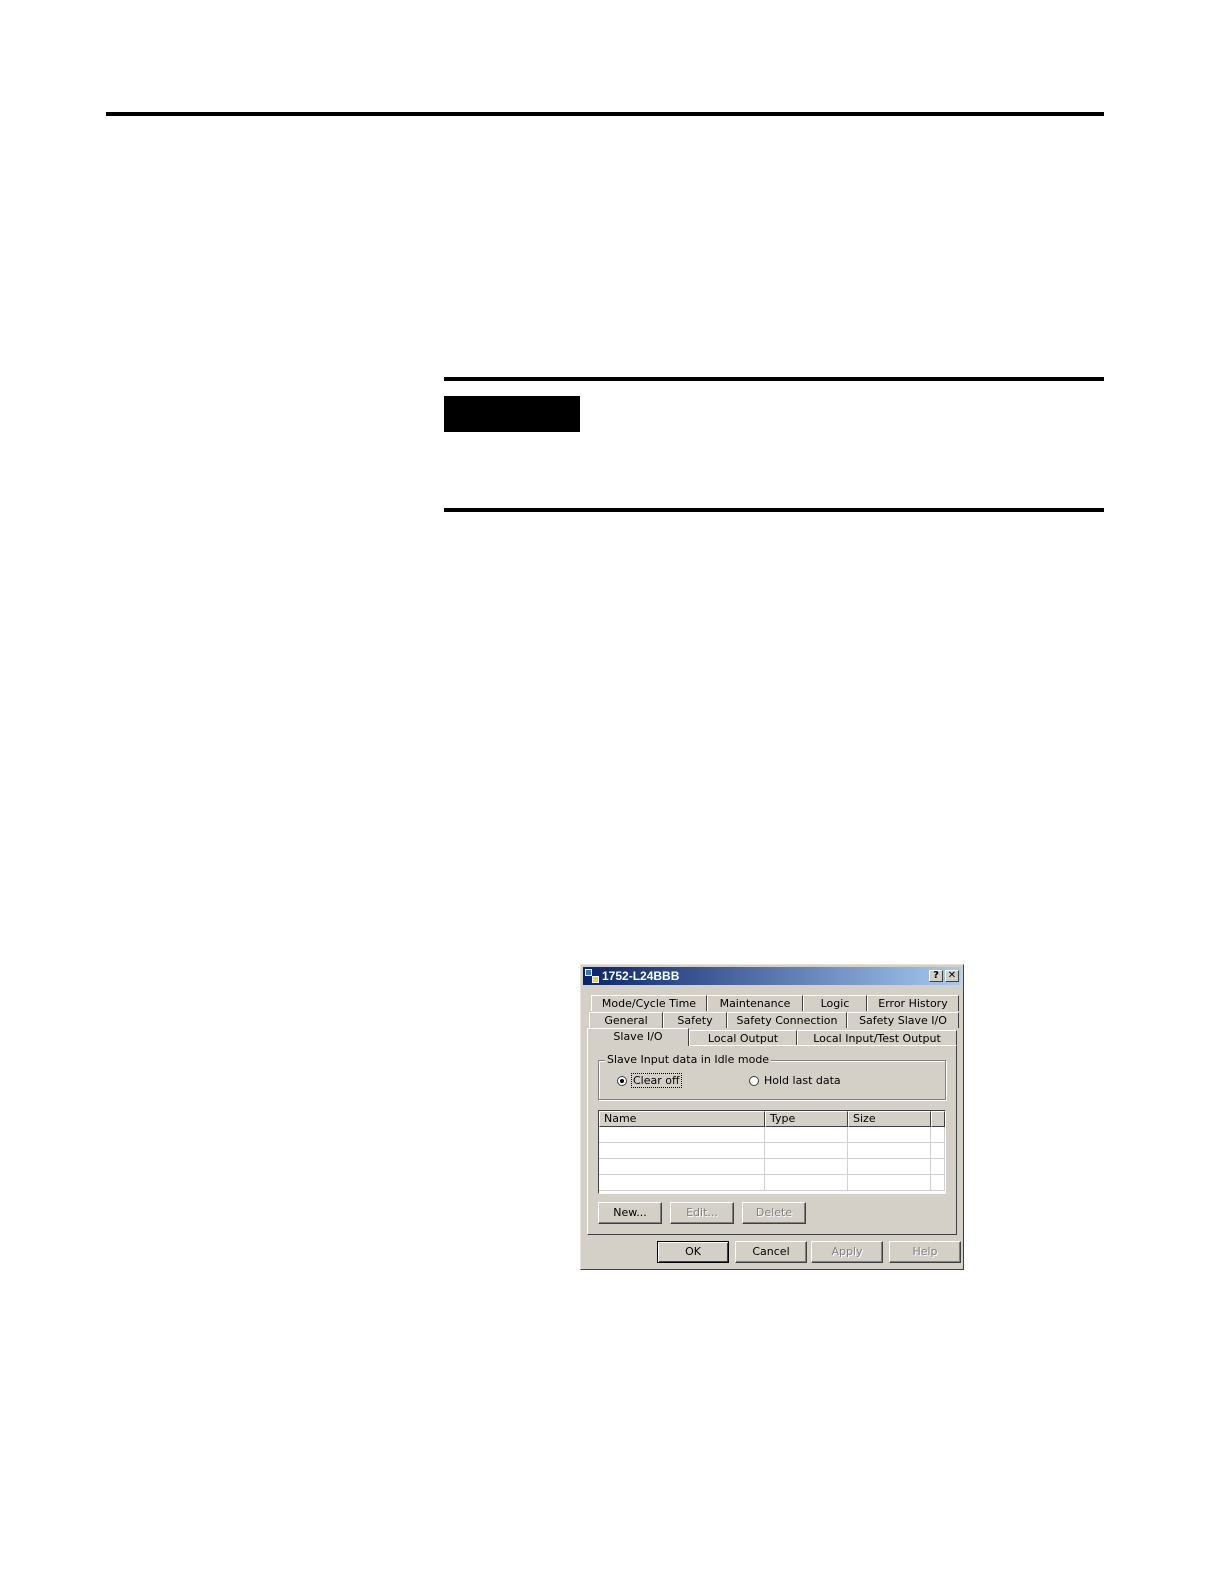 This screenshot has width=1224, height=1584. Describe the element at coordinates (695, 1020) in the screenshot. I see `tab-safety: Safety` at that location.